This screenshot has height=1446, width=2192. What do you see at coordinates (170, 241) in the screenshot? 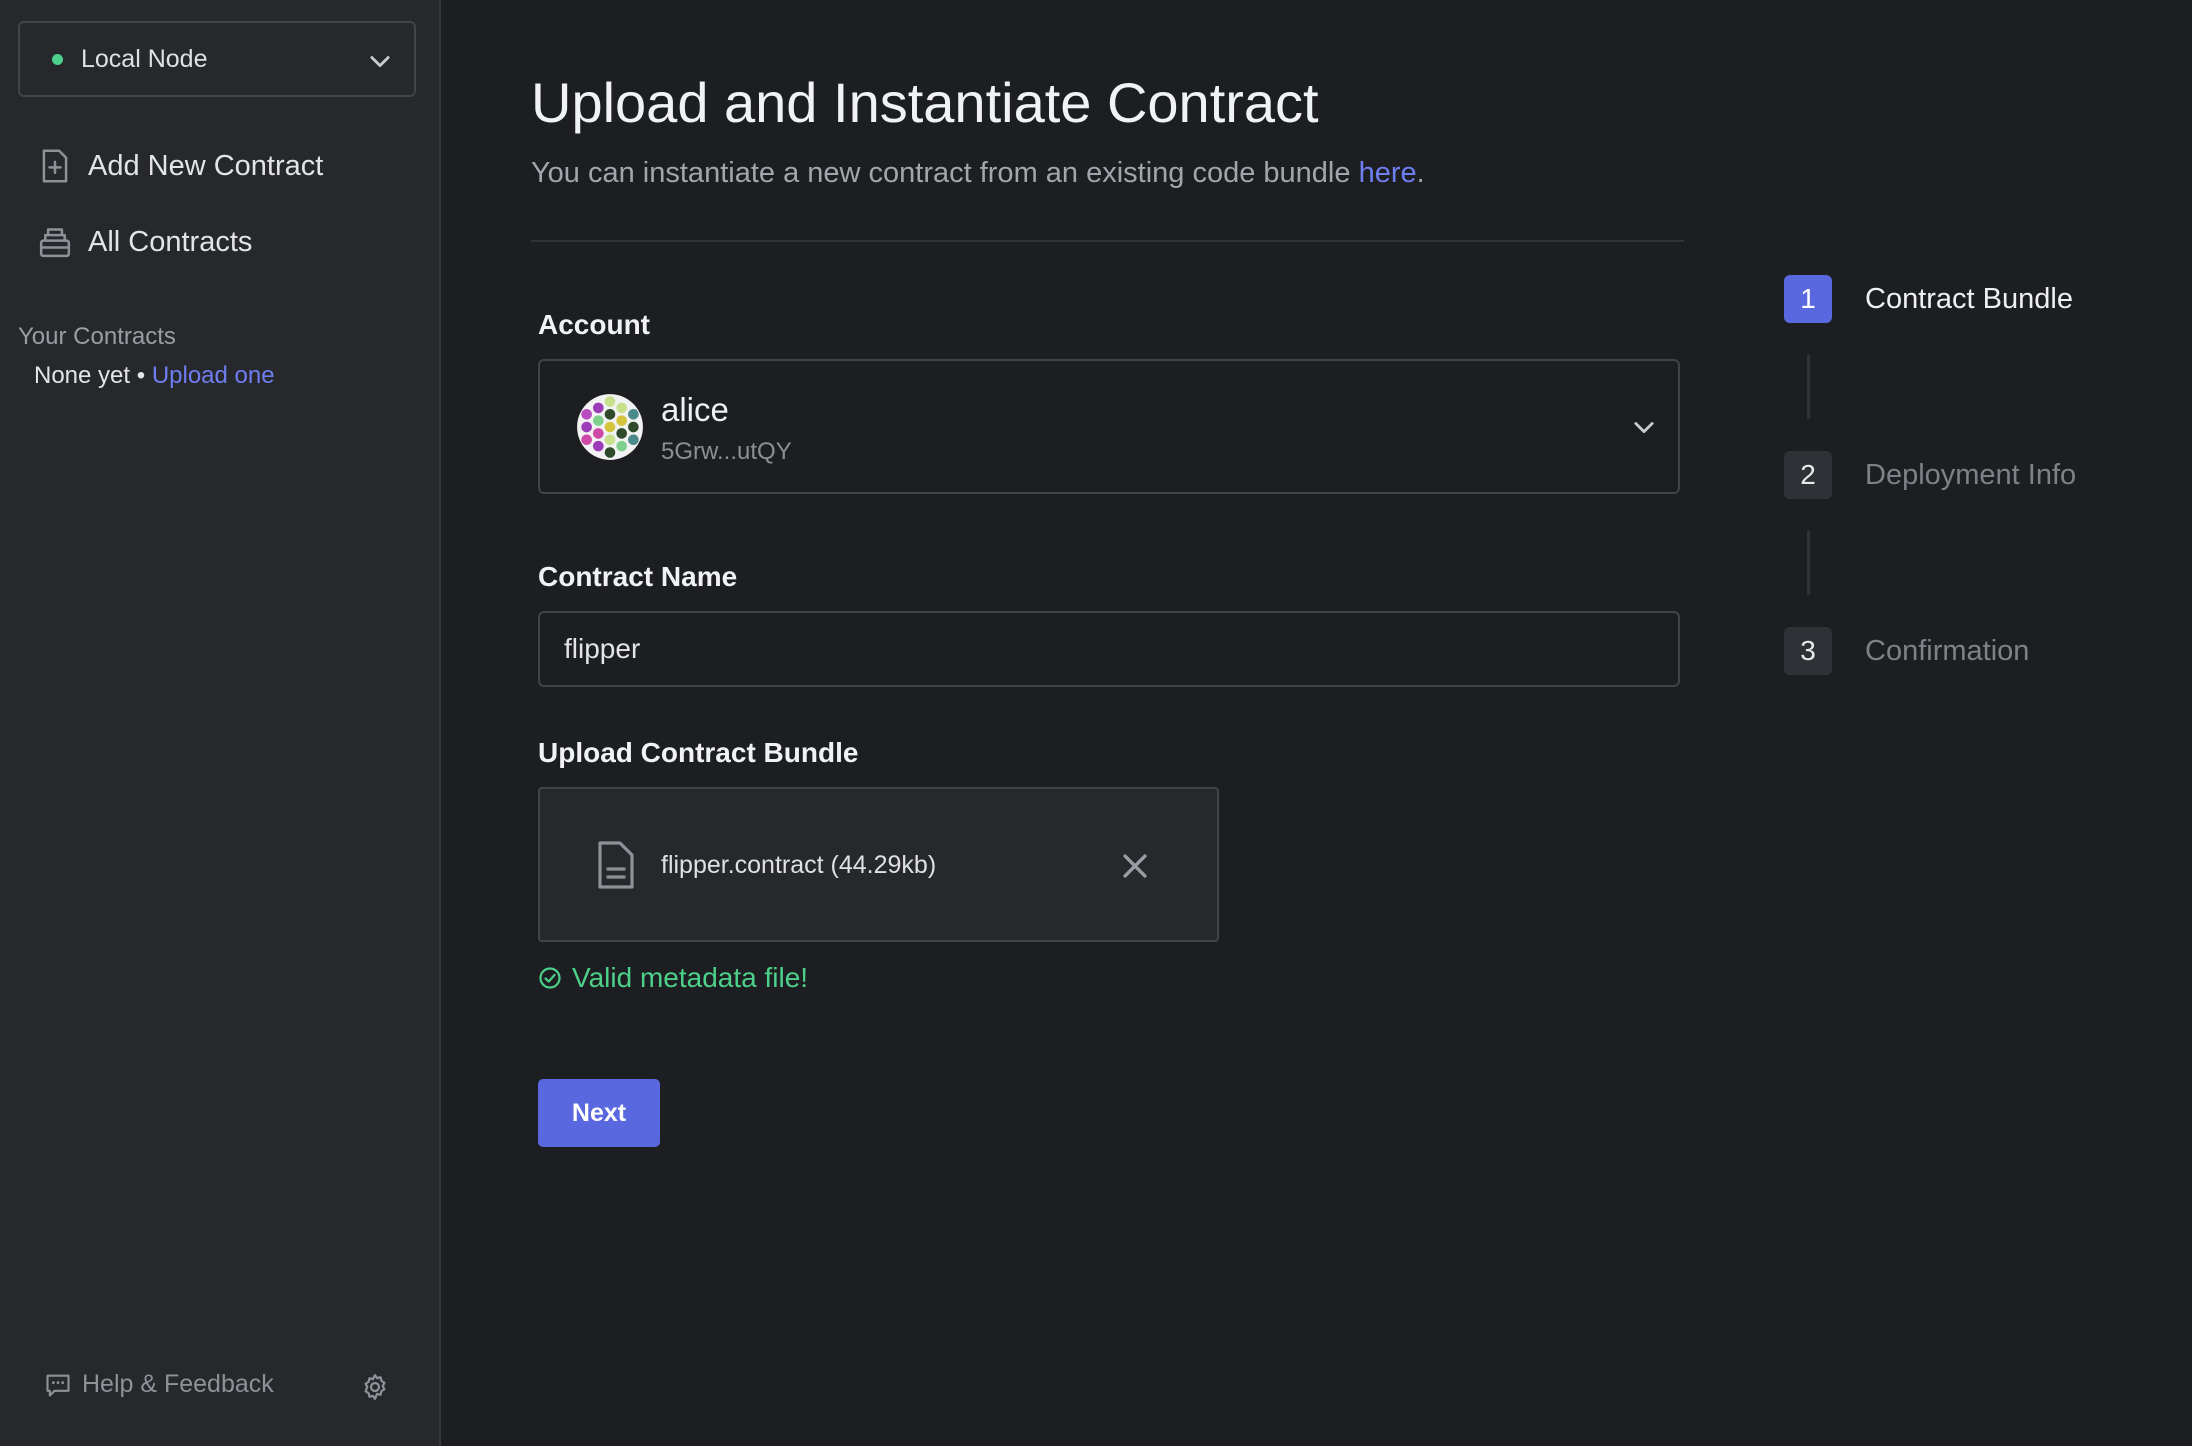
I see `sidebar-item-label: All Contracts` at bounding box center [170, 241].